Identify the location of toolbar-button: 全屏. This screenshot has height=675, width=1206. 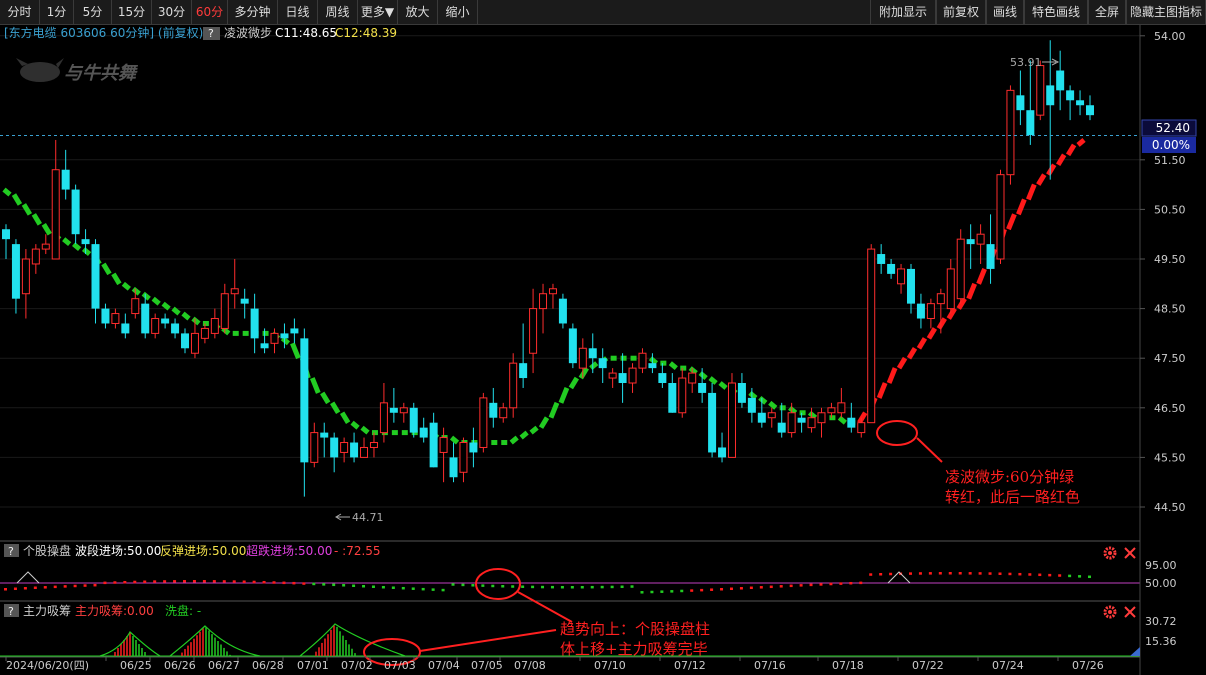
(1107, 12).